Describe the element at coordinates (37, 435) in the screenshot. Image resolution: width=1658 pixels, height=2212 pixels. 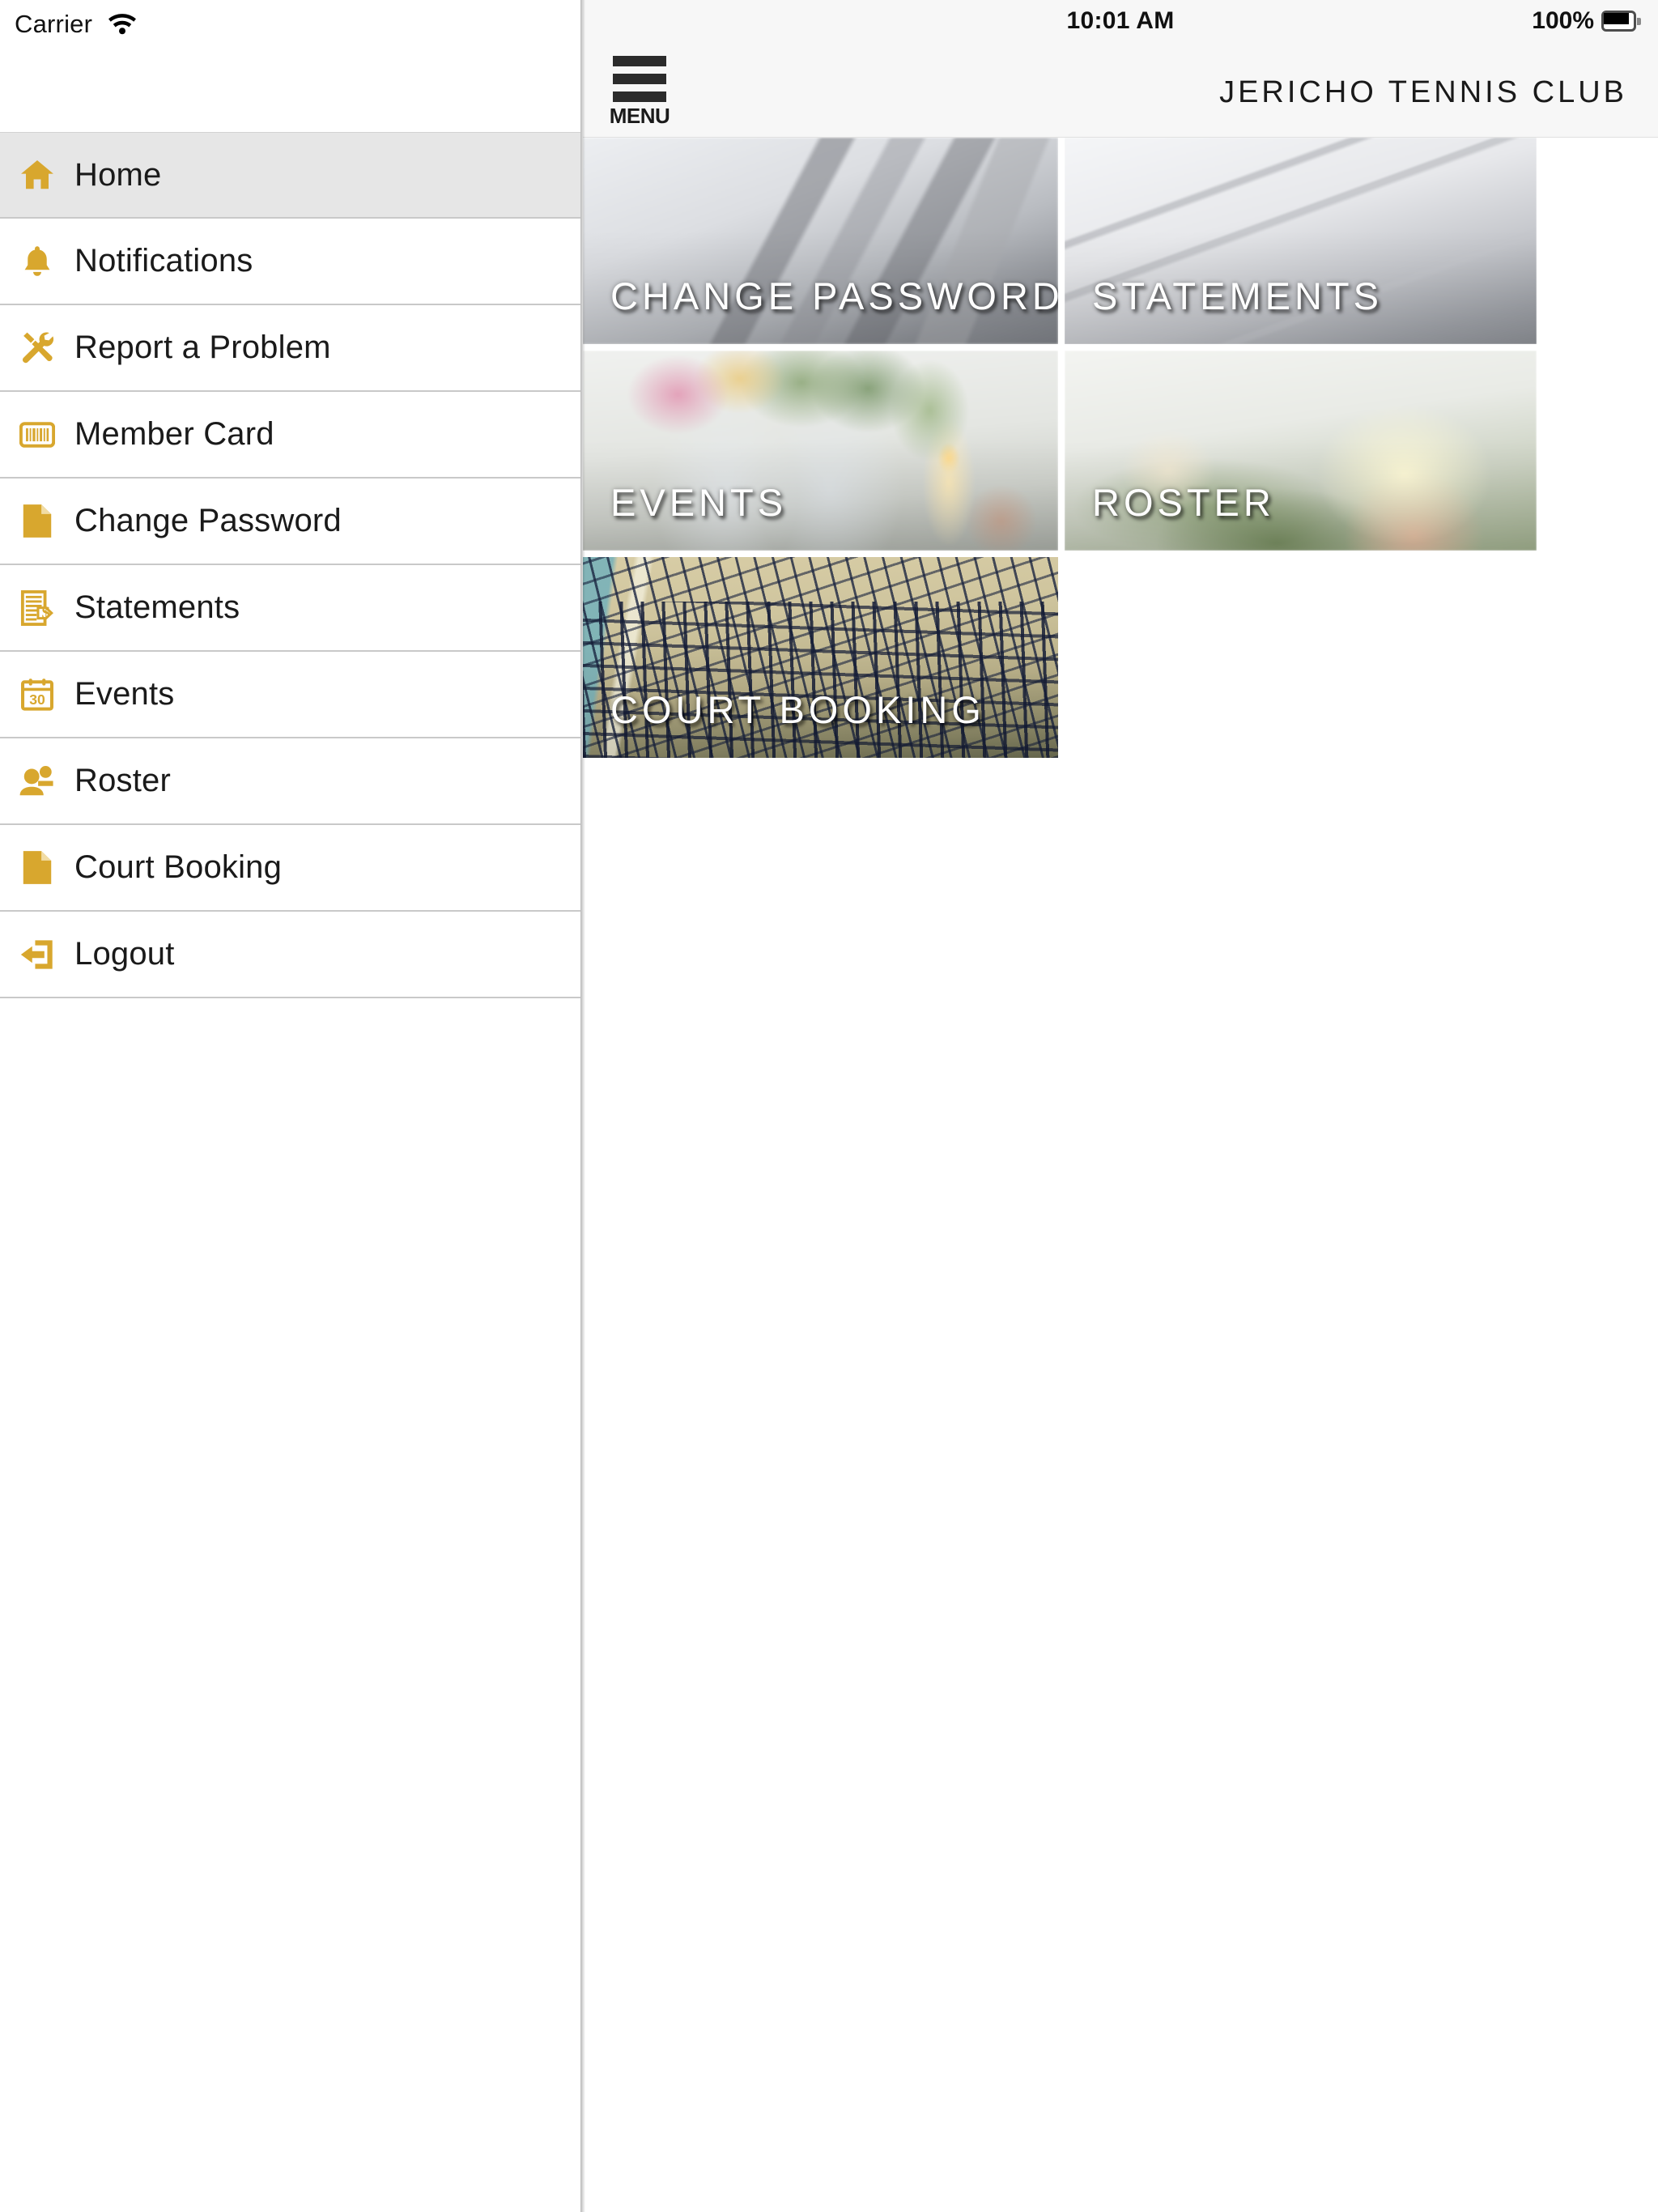
I see `barcode-icon` at that location.